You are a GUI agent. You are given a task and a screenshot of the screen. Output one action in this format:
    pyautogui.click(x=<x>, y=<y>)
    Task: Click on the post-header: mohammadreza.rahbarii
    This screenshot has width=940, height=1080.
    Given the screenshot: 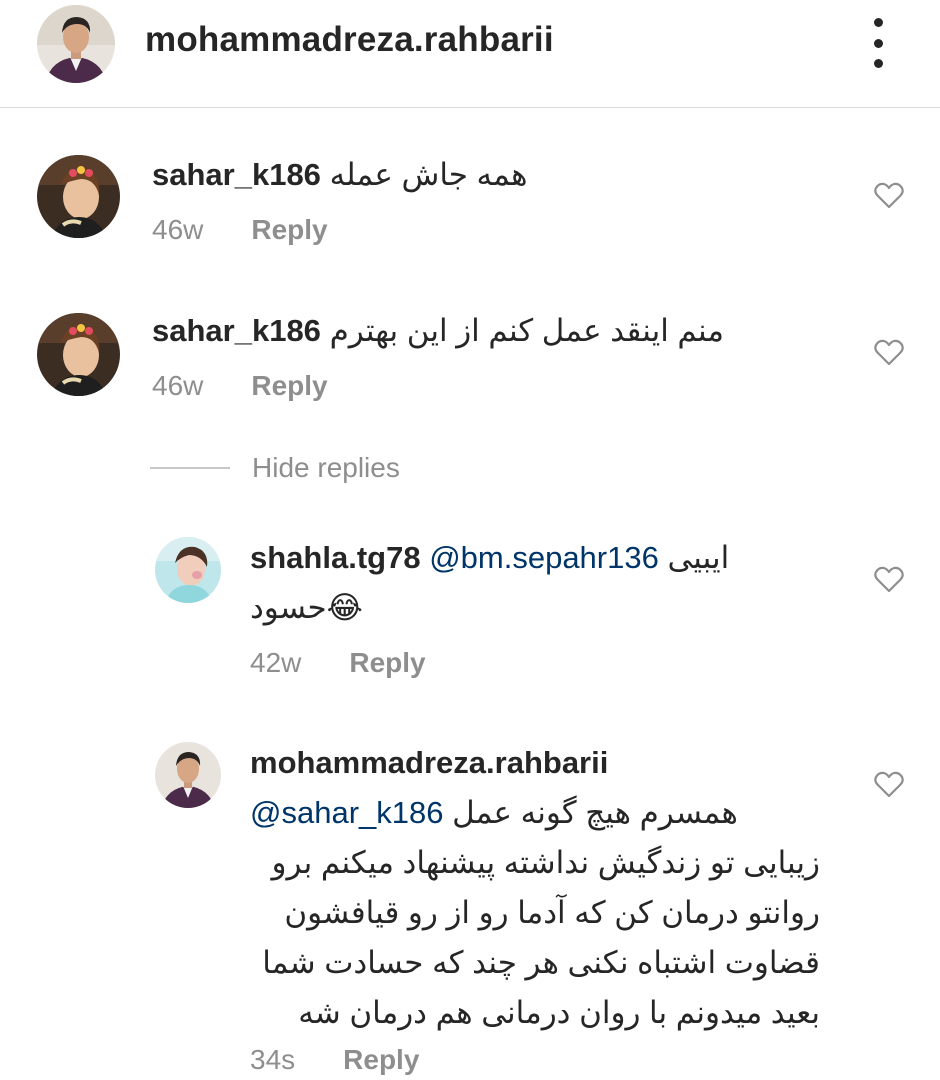 What is the action you would take?
    pyautogui.click(x=470, y=54)
    